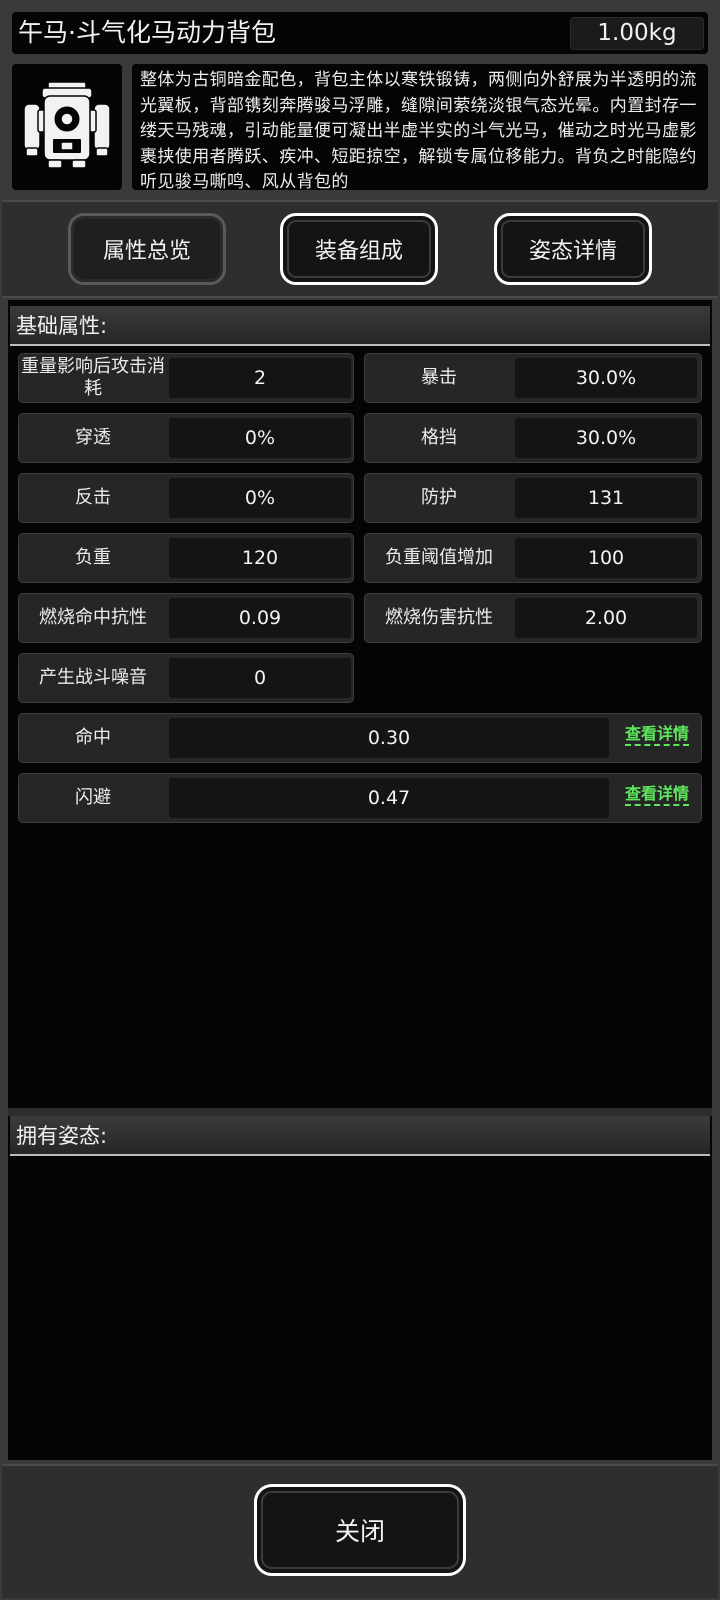 The width and height of the screenshot is (720, 1600). What do you see at coordinates (389, 798) in the screenshot?
I see `attr-value: 0.47` at bounding box center [389, 798].